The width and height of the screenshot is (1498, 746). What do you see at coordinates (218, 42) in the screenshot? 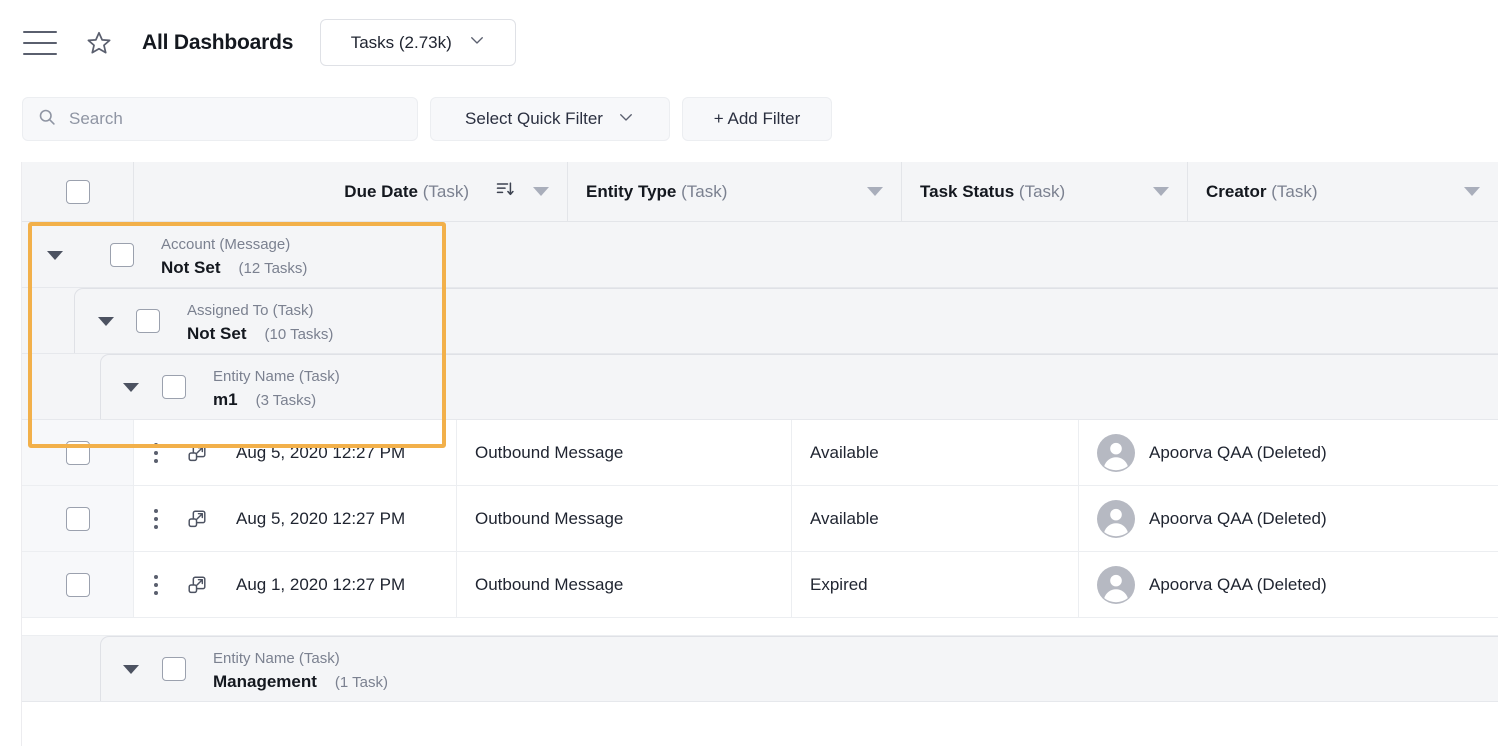
I see `page-title: All Dashboards` at bounding box center [218, 42].